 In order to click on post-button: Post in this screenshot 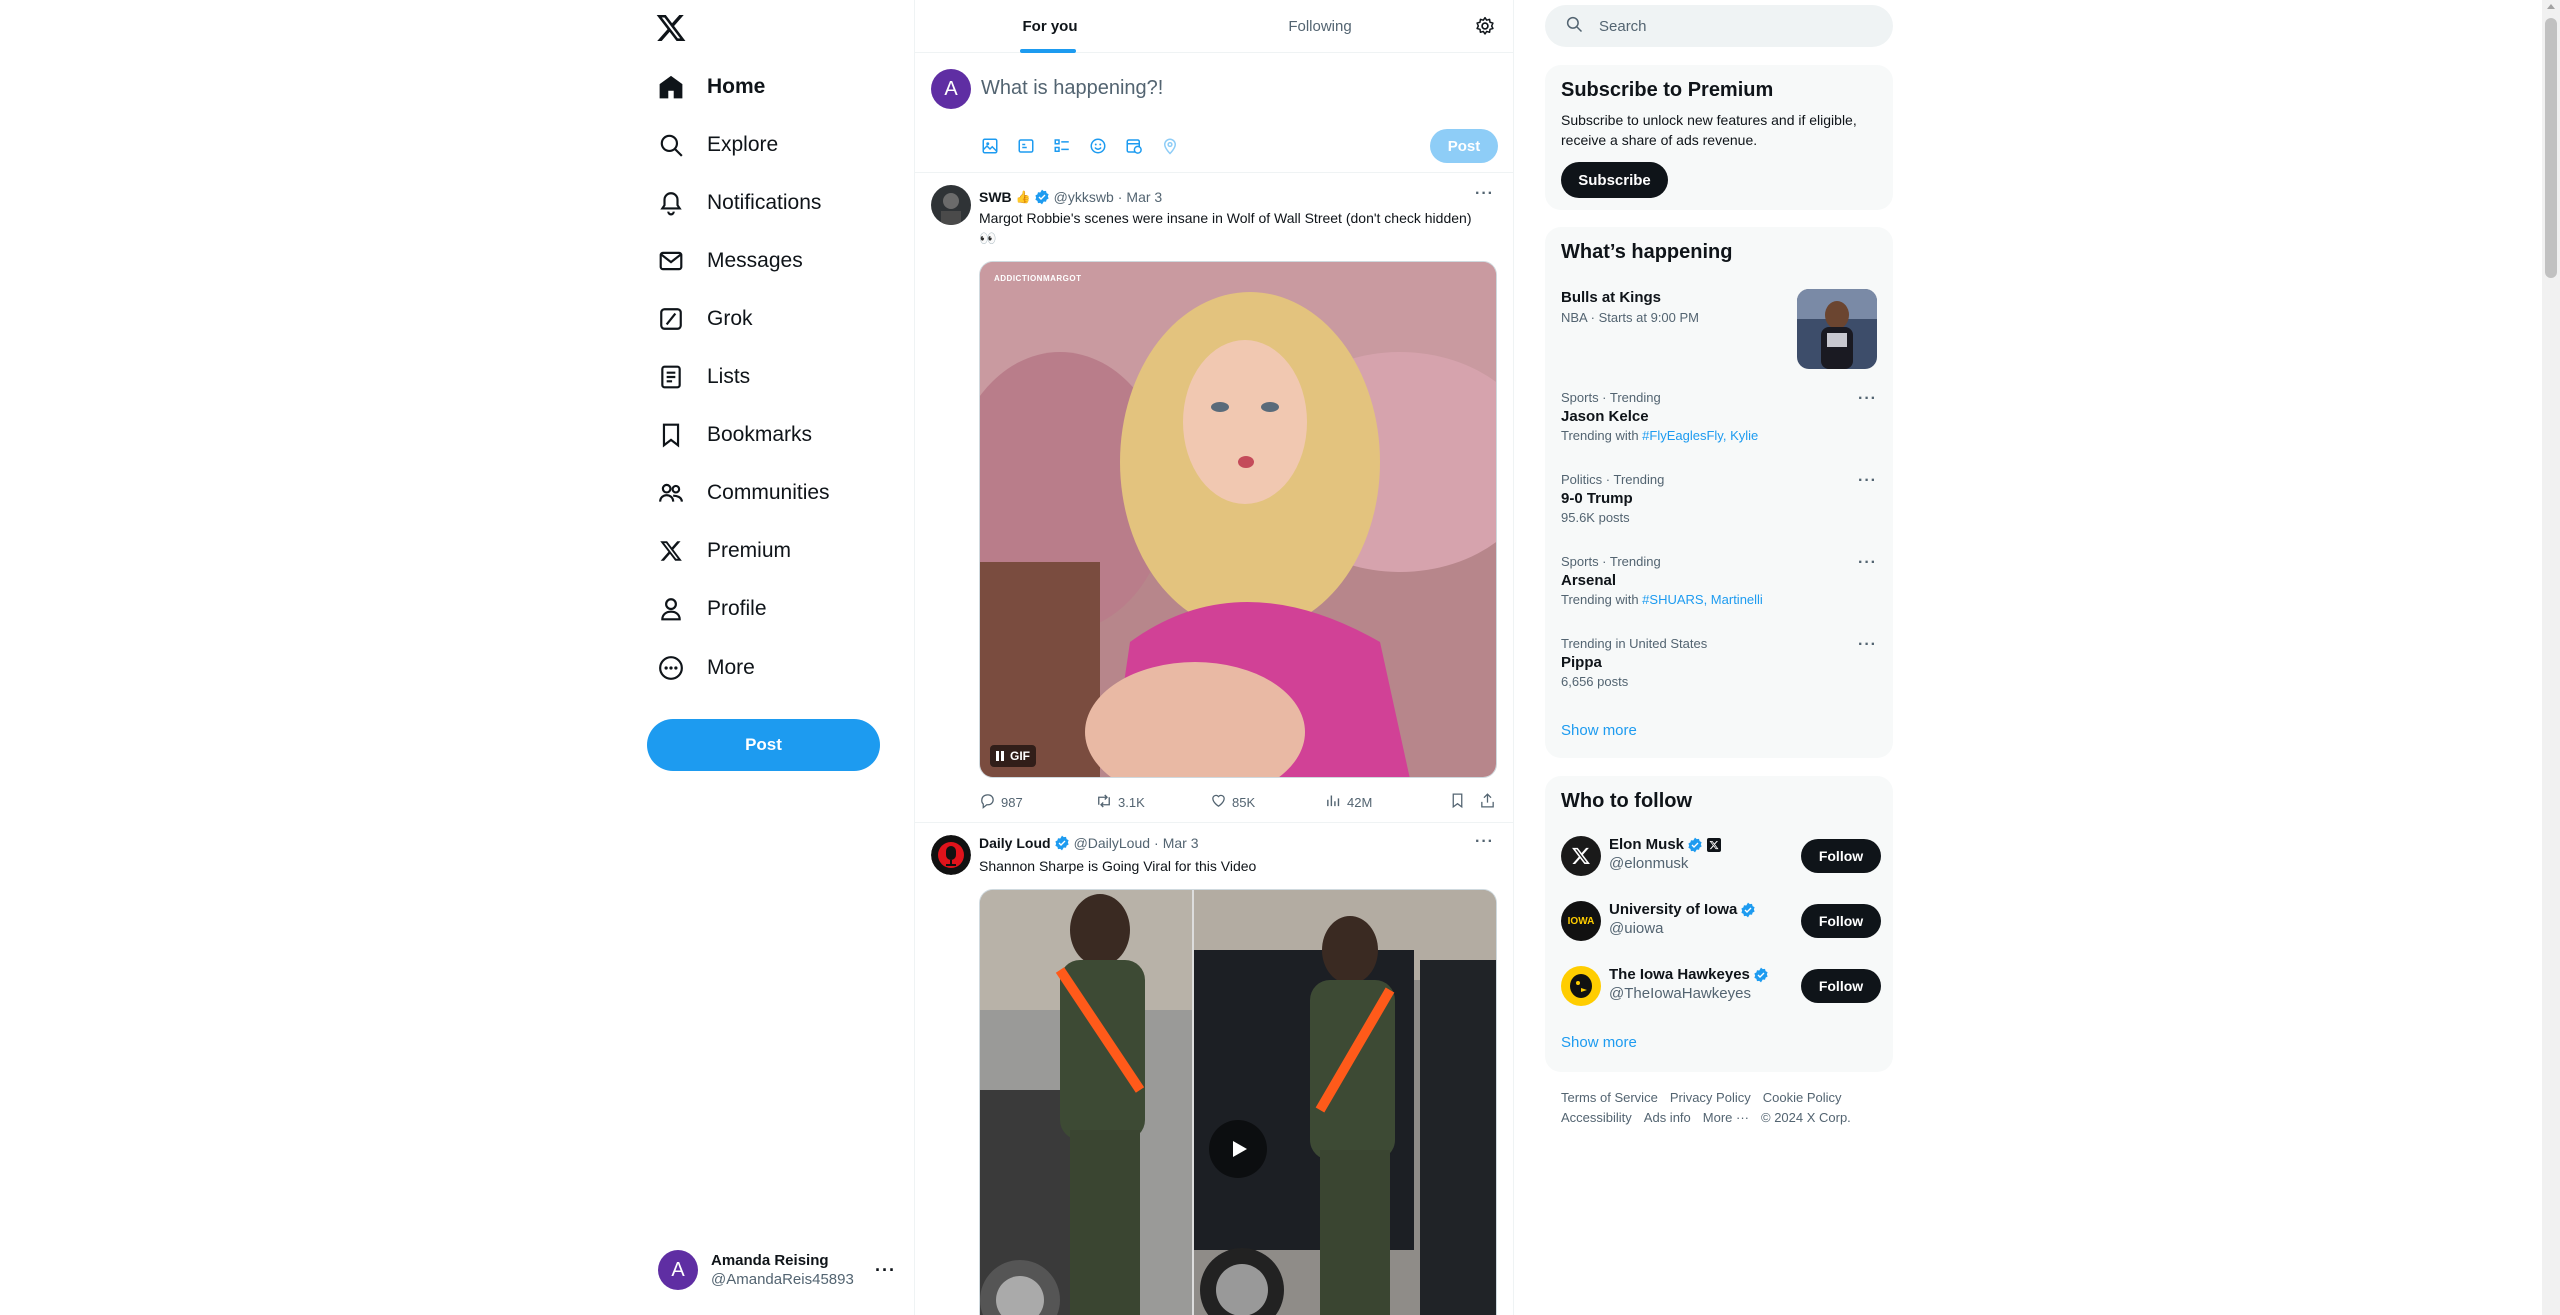, I will do `click(763, 745)`.